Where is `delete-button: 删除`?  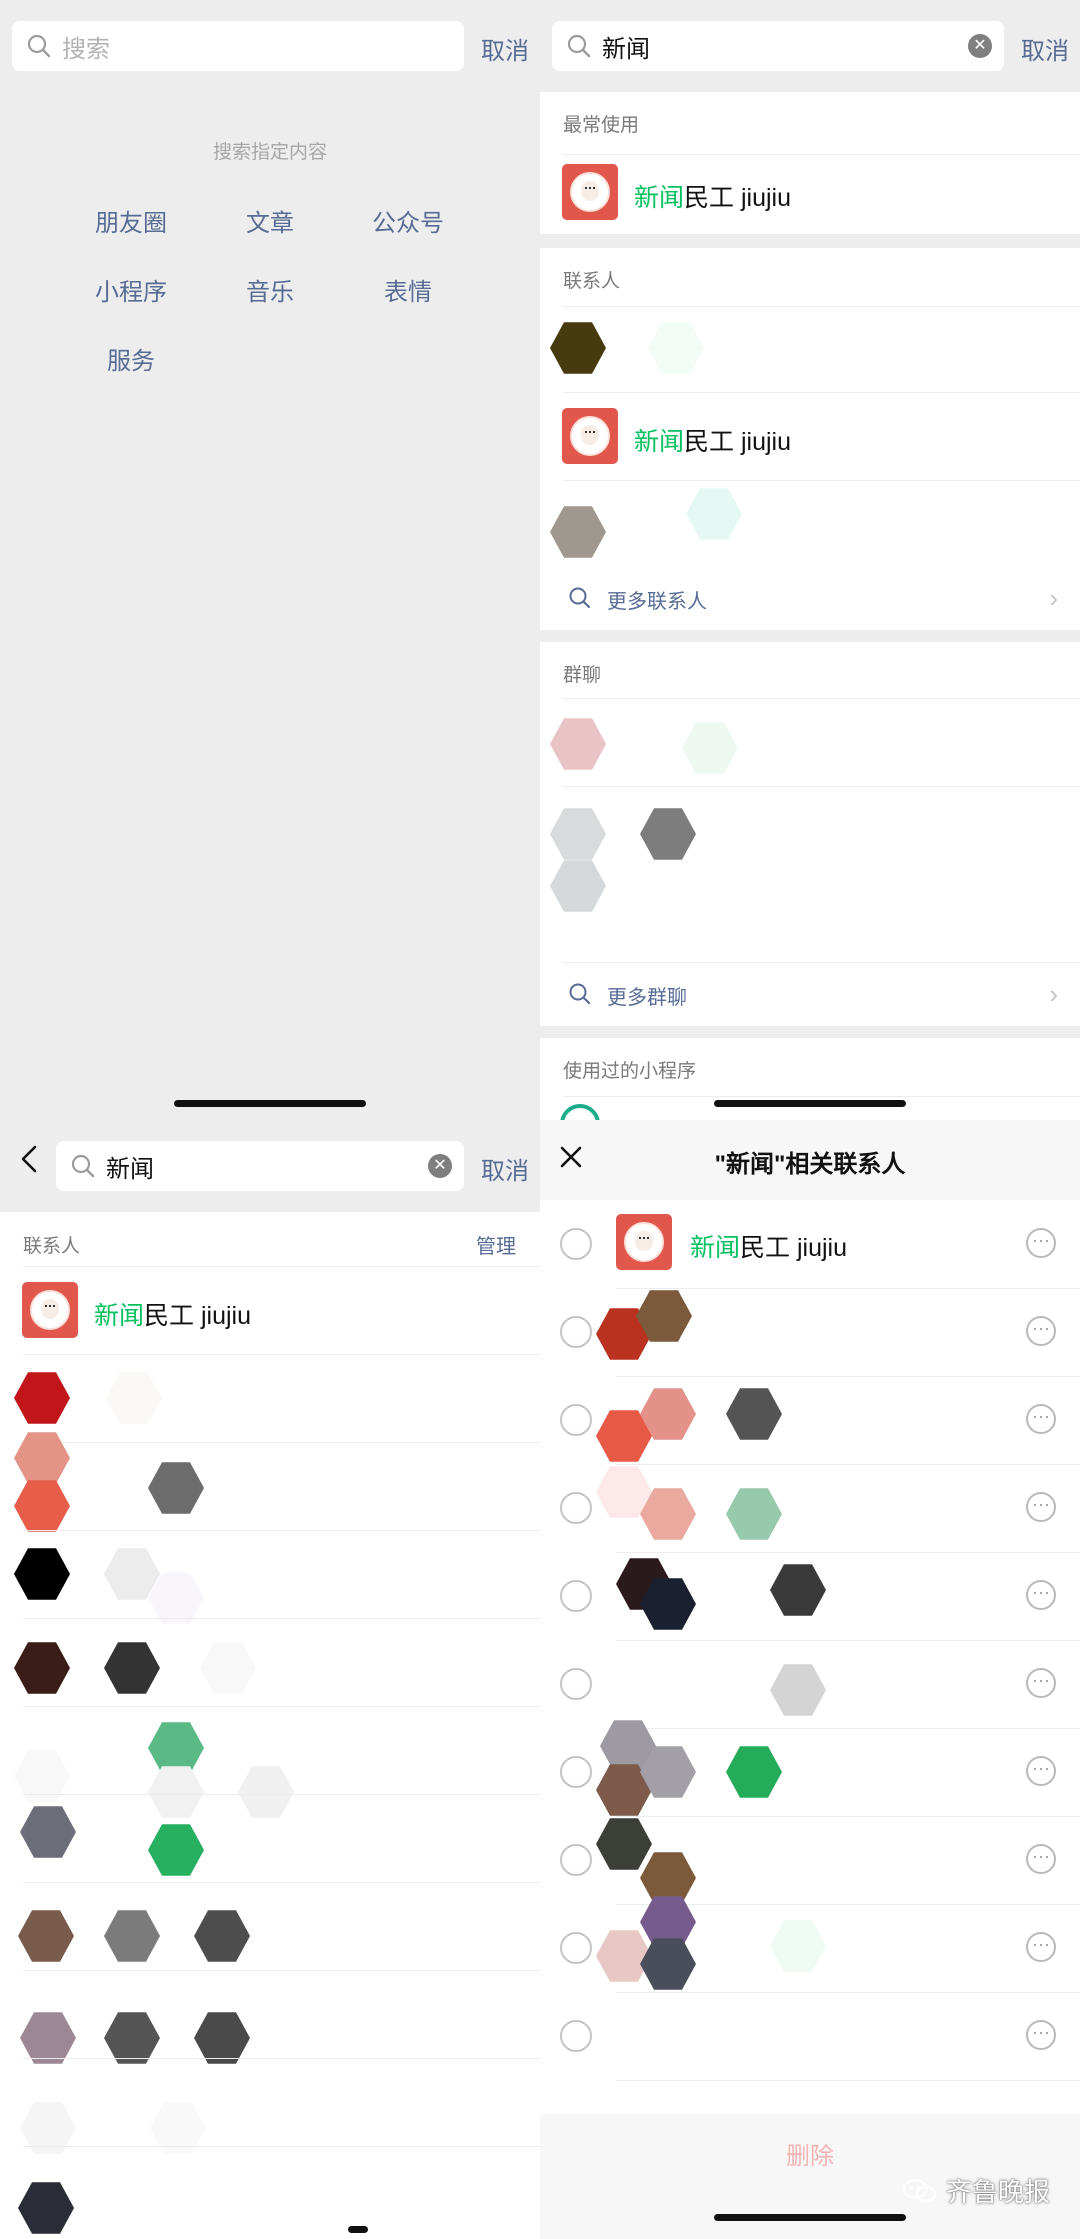 delete-button: 删除 is located at coordinates (810, 2153).